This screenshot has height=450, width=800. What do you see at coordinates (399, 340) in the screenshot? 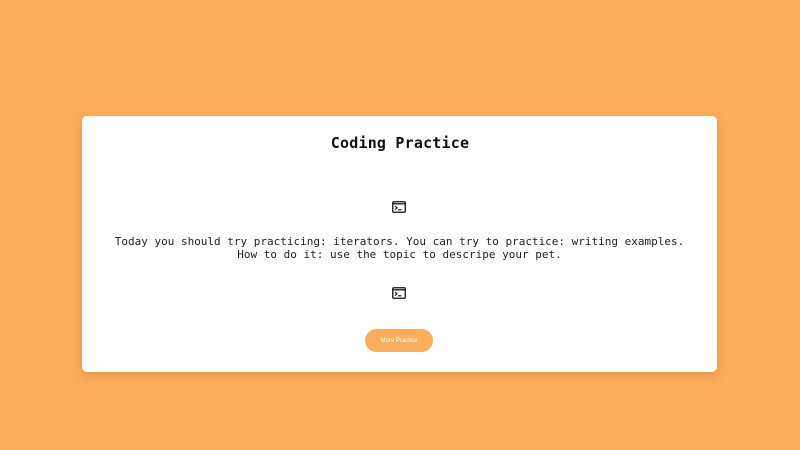
I see `more-practice-button: More Practice` at bounding box center [399, 340].